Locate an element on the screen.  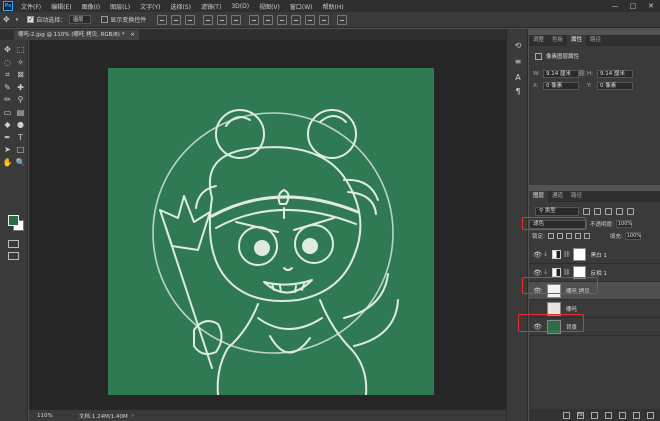
gradient-icon: ▤ is located at coordinates (20, 112).